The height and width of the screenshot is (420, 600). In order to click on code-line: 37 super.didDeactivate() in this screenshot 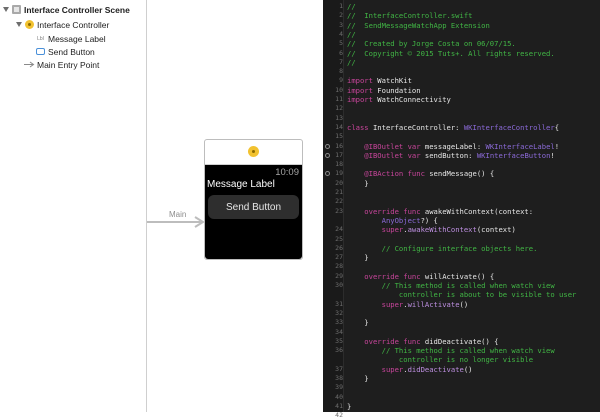, I will do `click(461, 369)`.